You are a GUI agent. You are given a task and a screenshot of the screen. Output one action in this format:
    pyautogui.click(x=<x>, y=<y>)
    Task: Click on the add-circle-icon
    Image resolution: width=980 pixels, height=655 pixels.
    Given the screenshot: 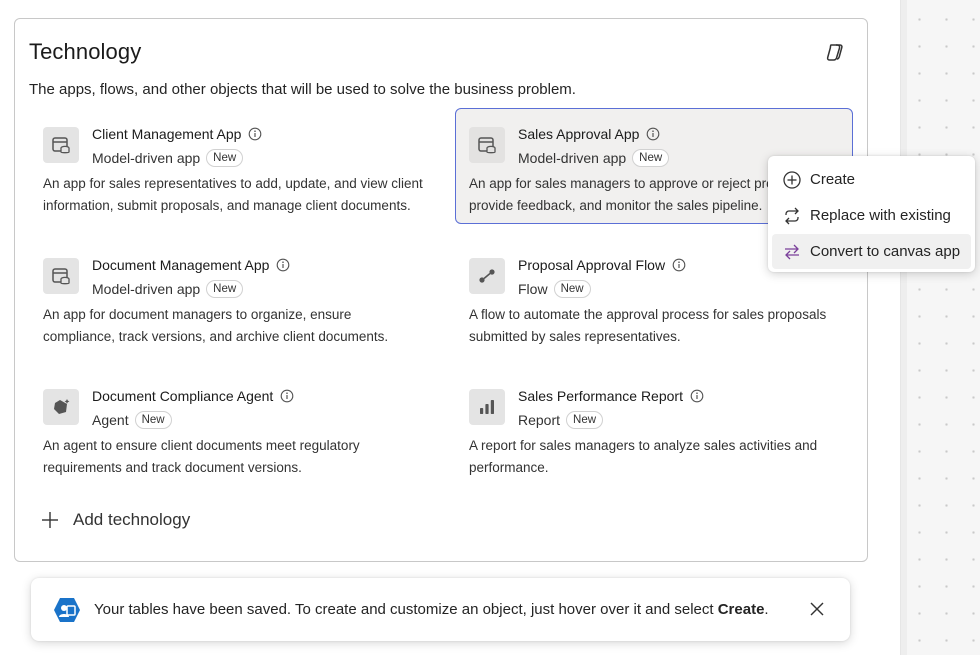 What is the action you would take?
    pyautogui.click(x=792, y=179)
    